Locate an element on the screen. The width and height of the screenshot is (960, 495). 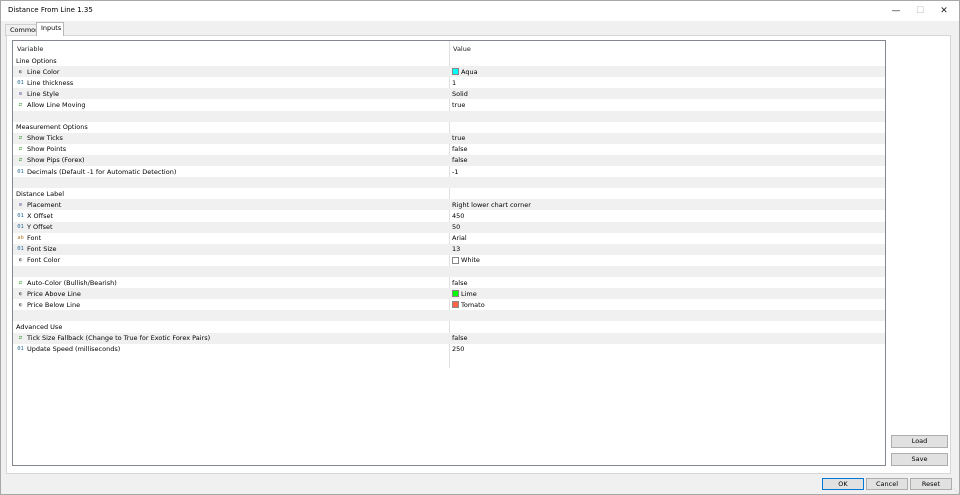
parameter-name: ⇄ Allow Line Moving is located at coordinates (51, 105).